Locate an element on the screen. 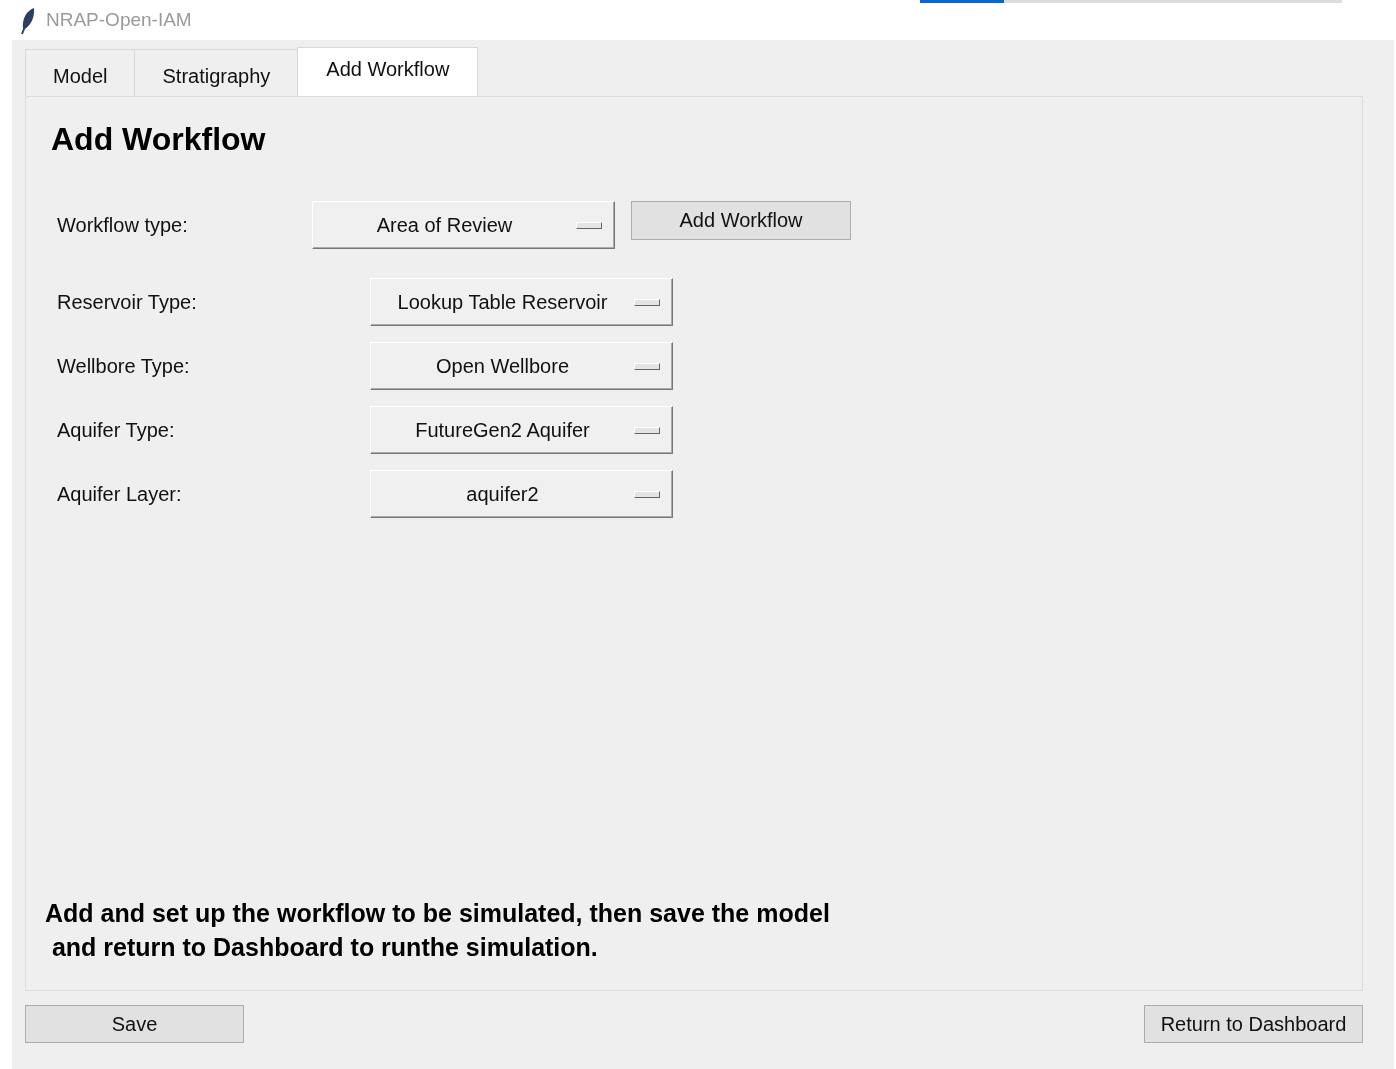  window-title: NRAP-Open-IAM is located at coordinates (119, 20).